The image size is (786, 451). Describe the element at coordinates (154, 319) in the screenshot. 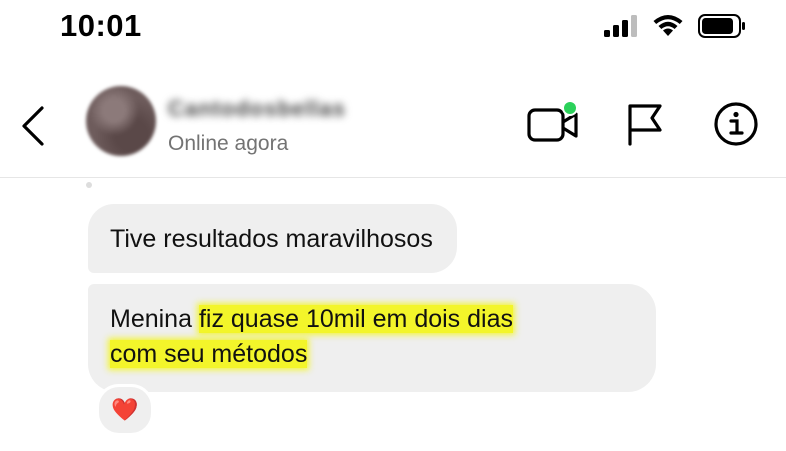

I see `message-text: Menina` at that location.